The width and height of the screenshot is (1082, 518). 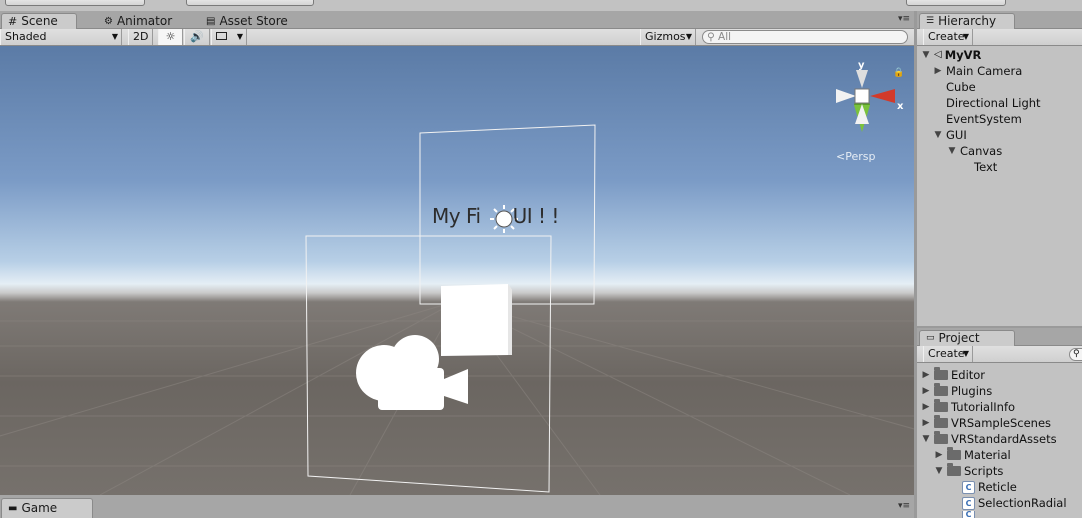 I want to click on folder-tab-icon: ▭, so click(x=930, y=338).